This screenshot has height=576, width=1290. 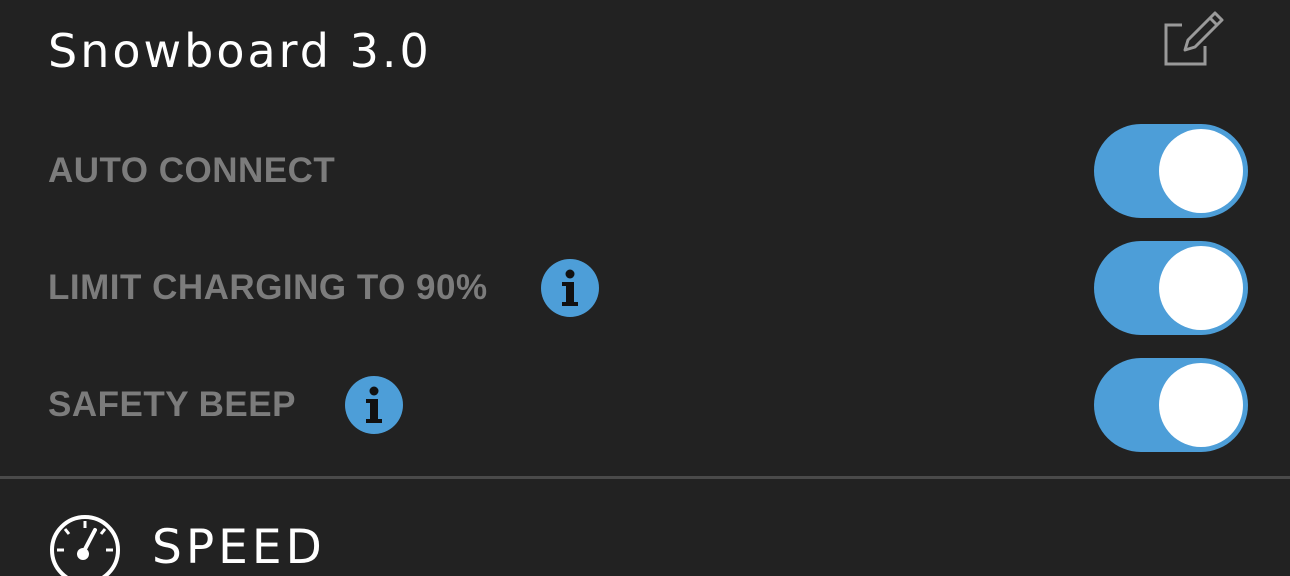 I want to click on edit-icon, so click(x=1194, y=38).